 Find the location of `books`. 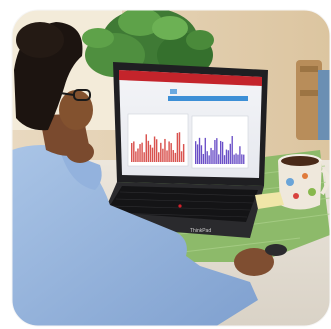

books is located at coordinates (324, 105).